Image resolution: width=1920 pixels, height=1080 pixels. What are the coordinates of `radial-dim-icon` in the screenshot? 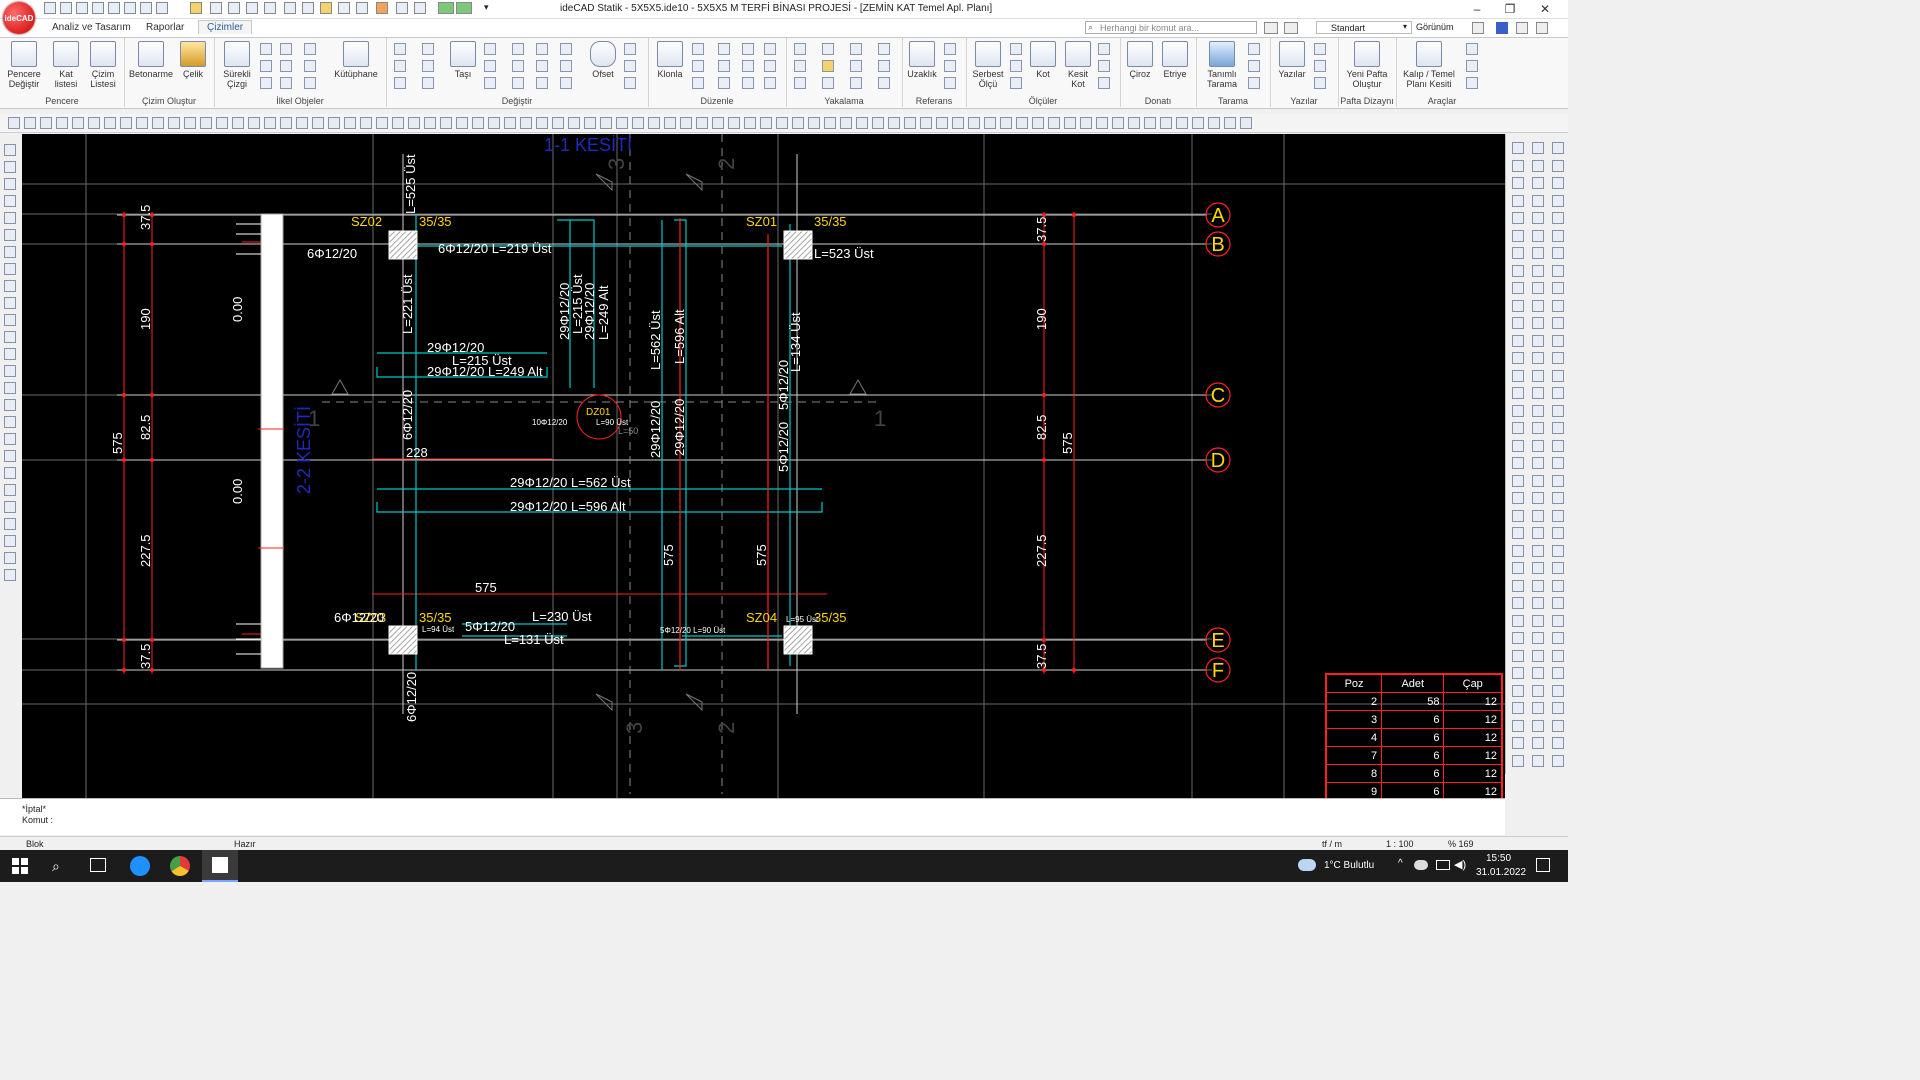 It's located at (1016, 83).